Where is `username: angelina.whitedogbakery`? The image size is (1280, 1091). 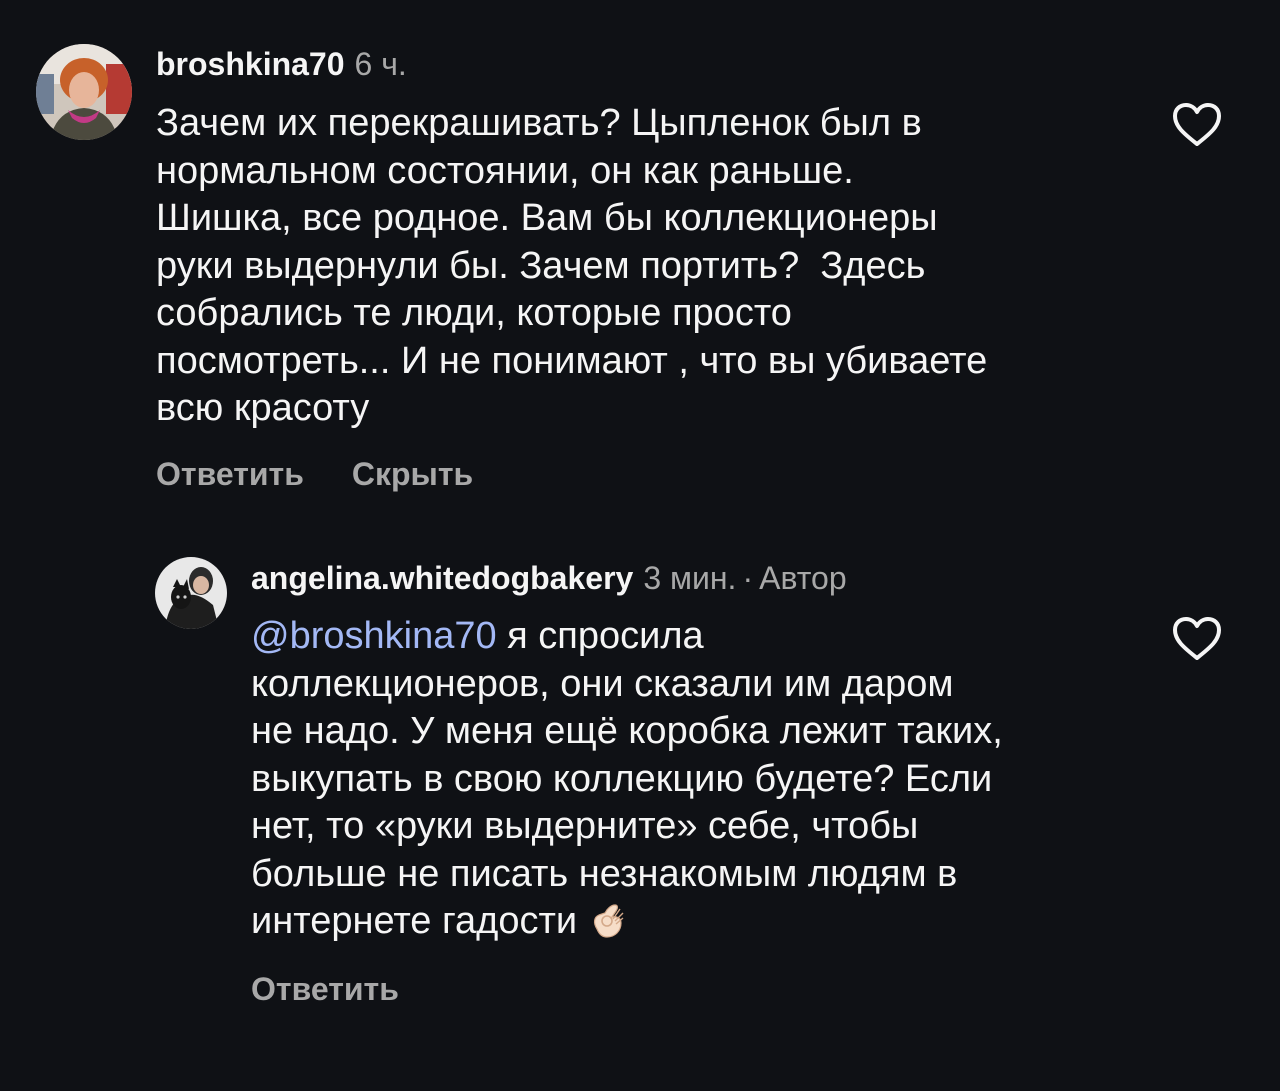
username: angelina.whitedogbakery is located at coordinates (442, 578).